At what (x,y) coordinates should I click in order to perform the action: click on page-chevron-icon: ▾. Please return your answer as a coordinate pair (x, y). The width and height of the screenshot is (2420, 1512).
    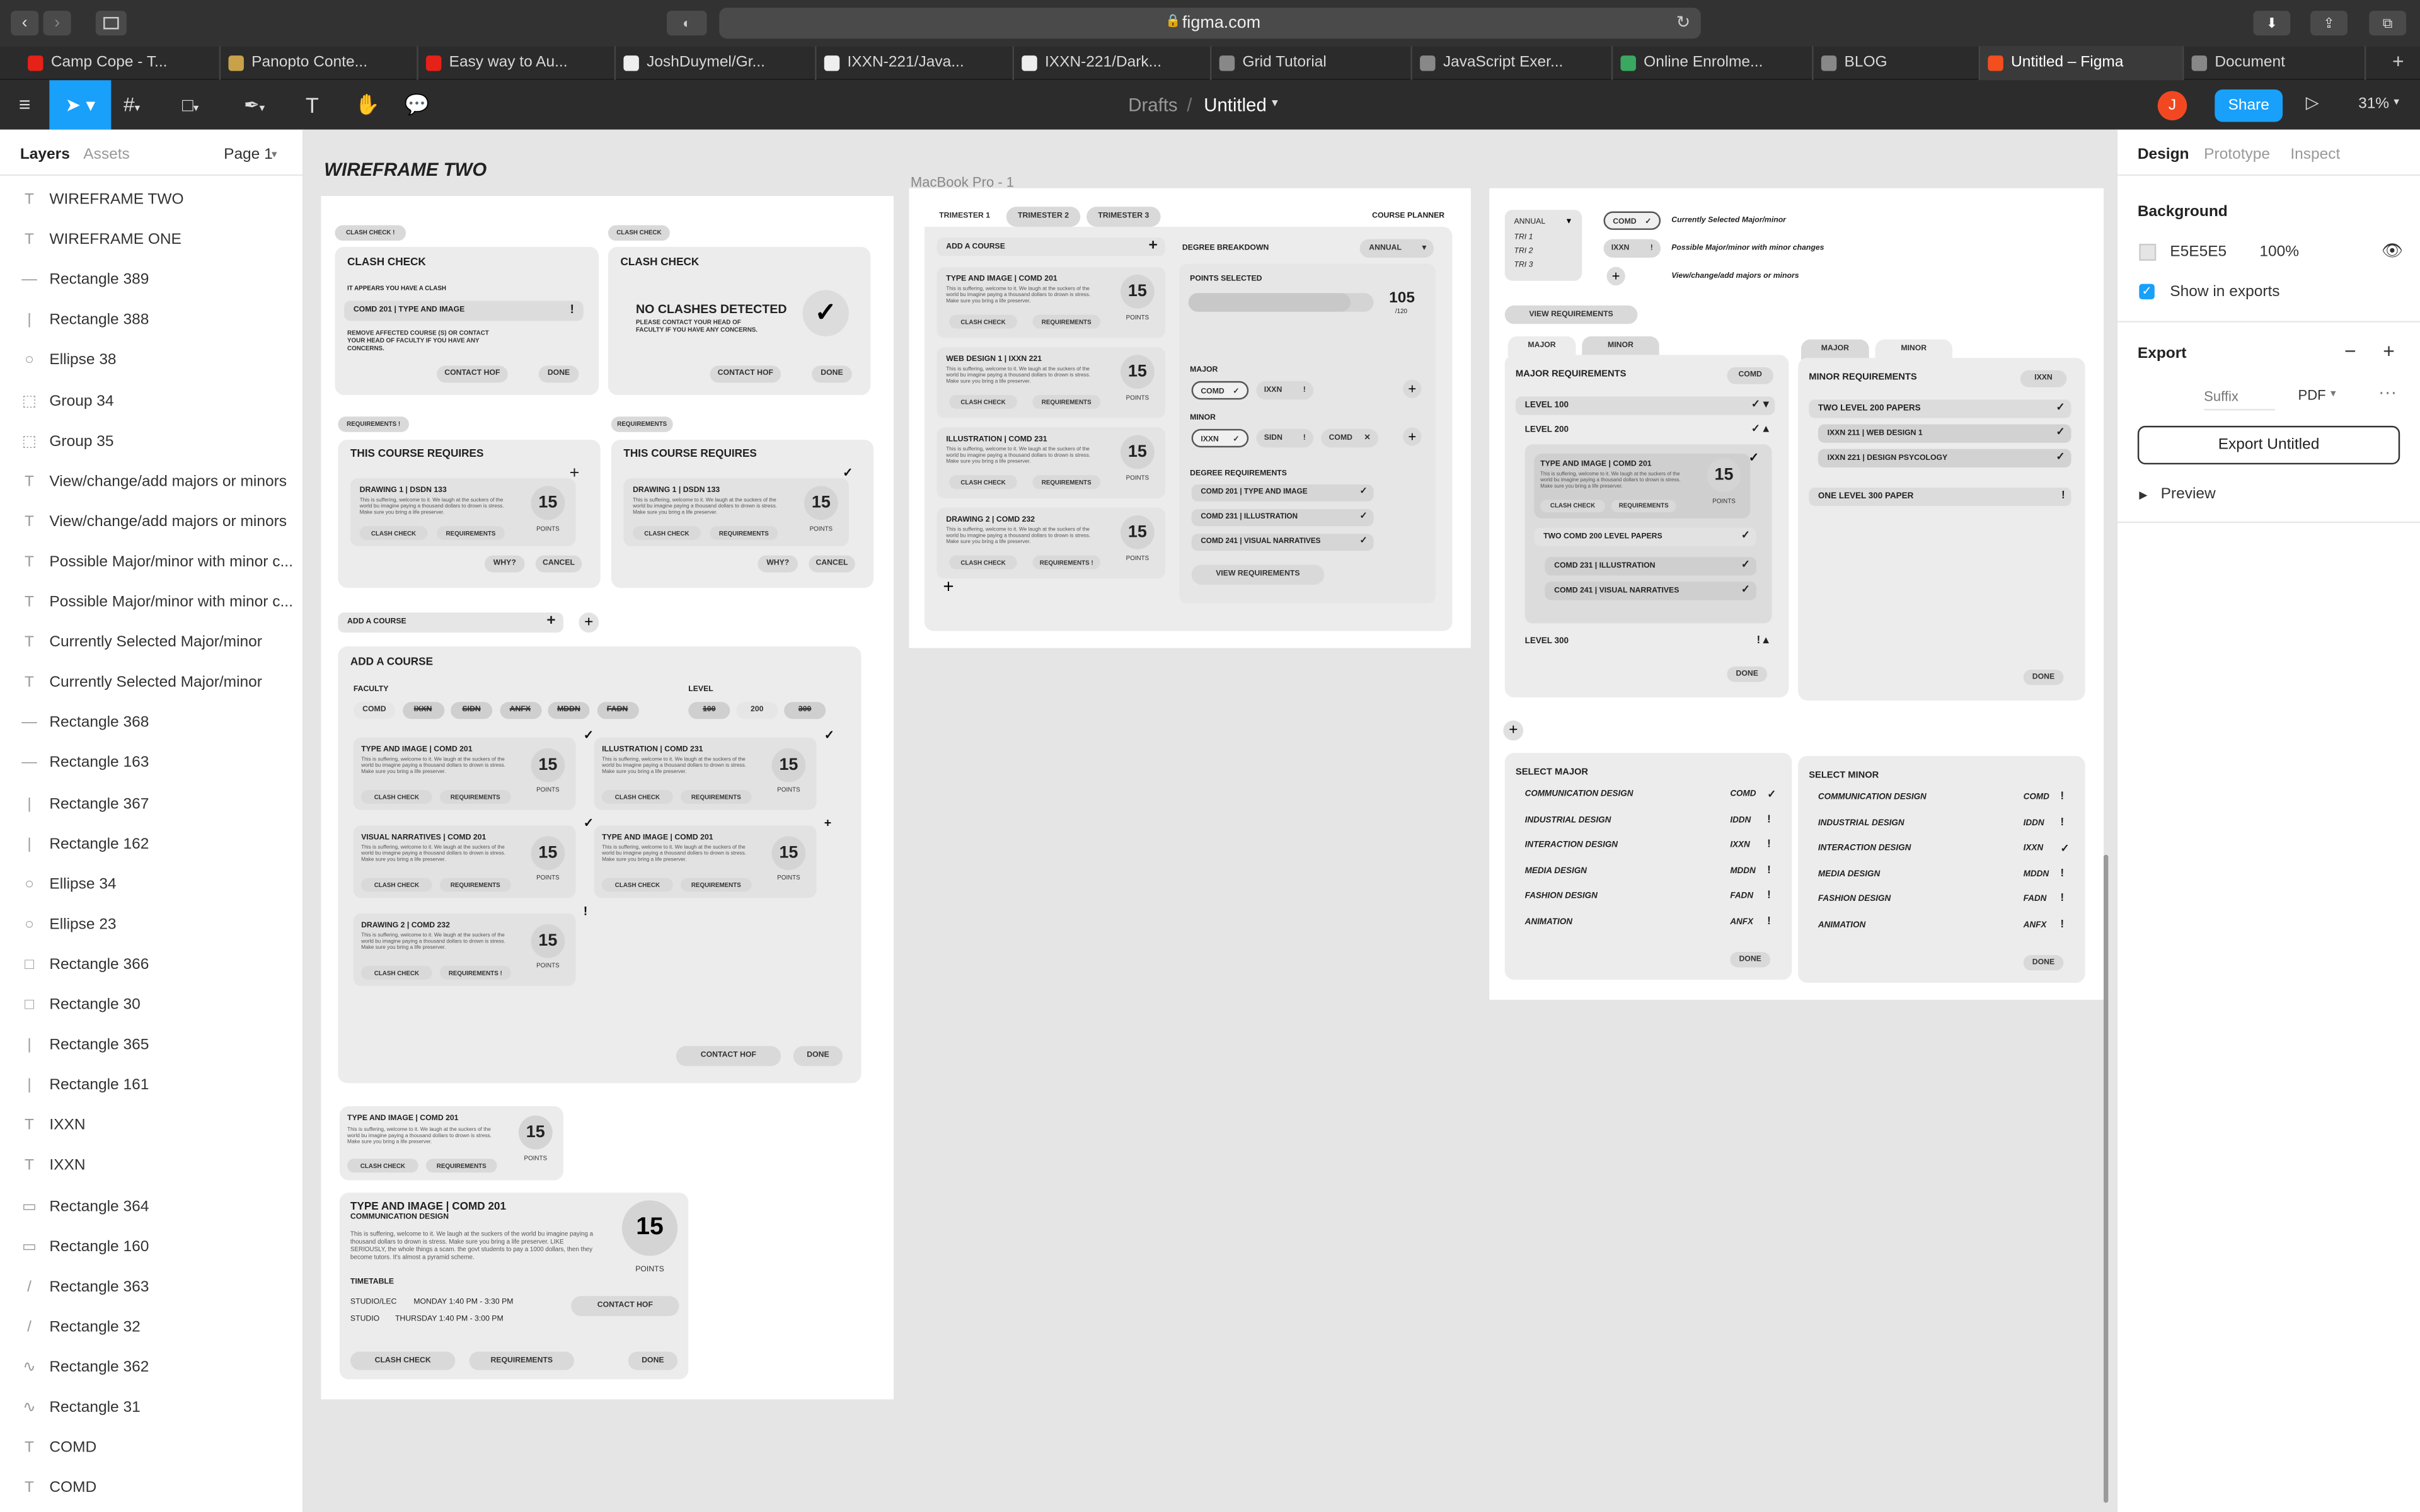
    Looking at the image, I should click on (275, 154).